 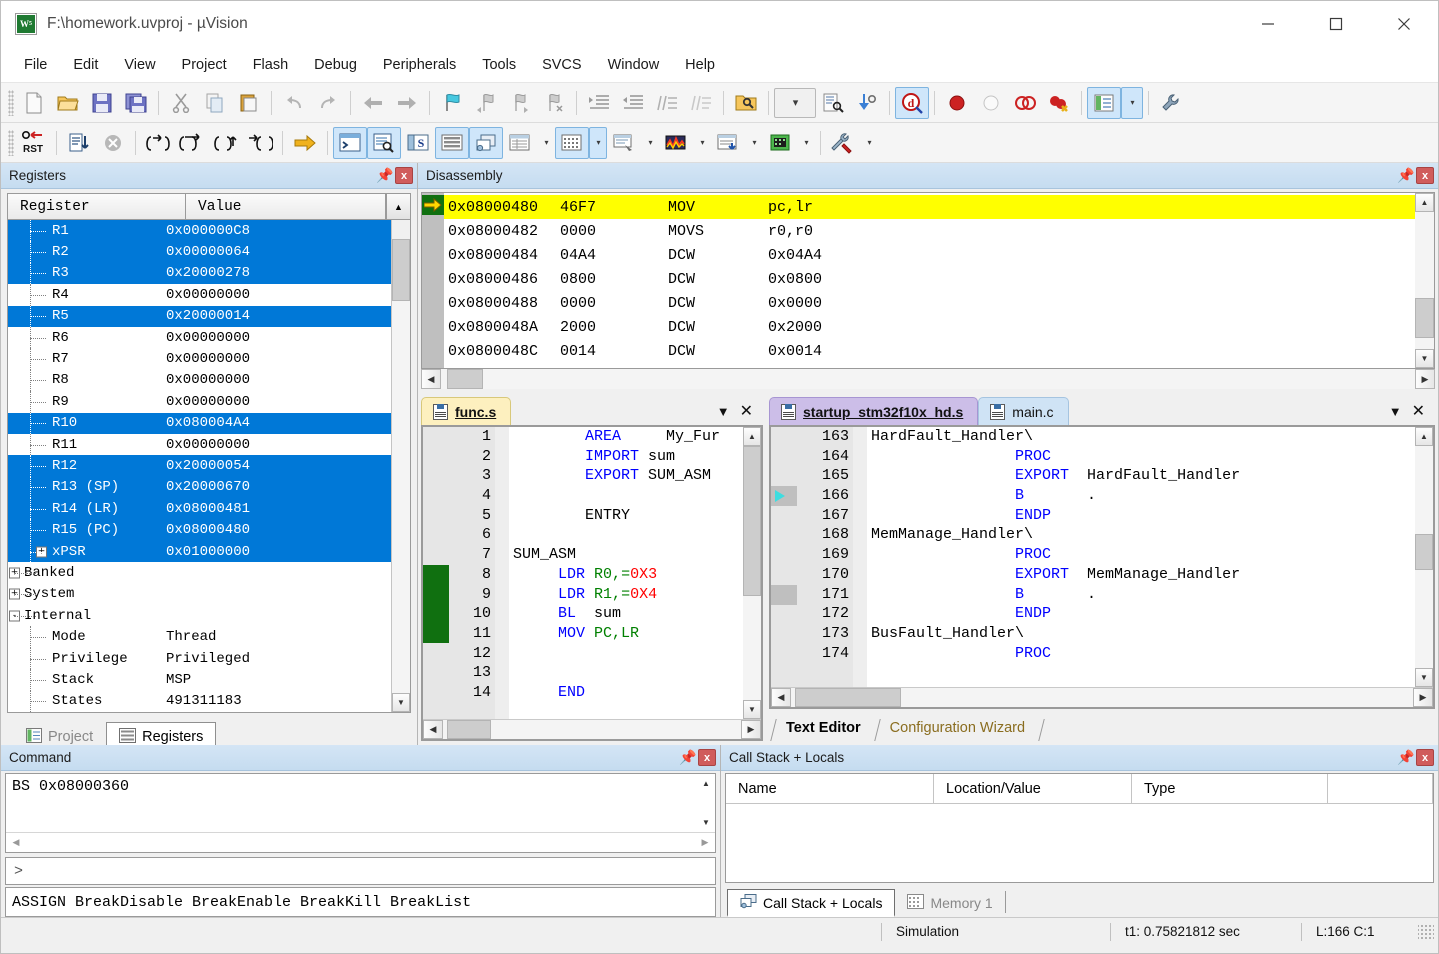 What do you see at coordinates (624, 143) in the screenshot?
I see `serial-windows-icon` at bounding box center [624, 143].